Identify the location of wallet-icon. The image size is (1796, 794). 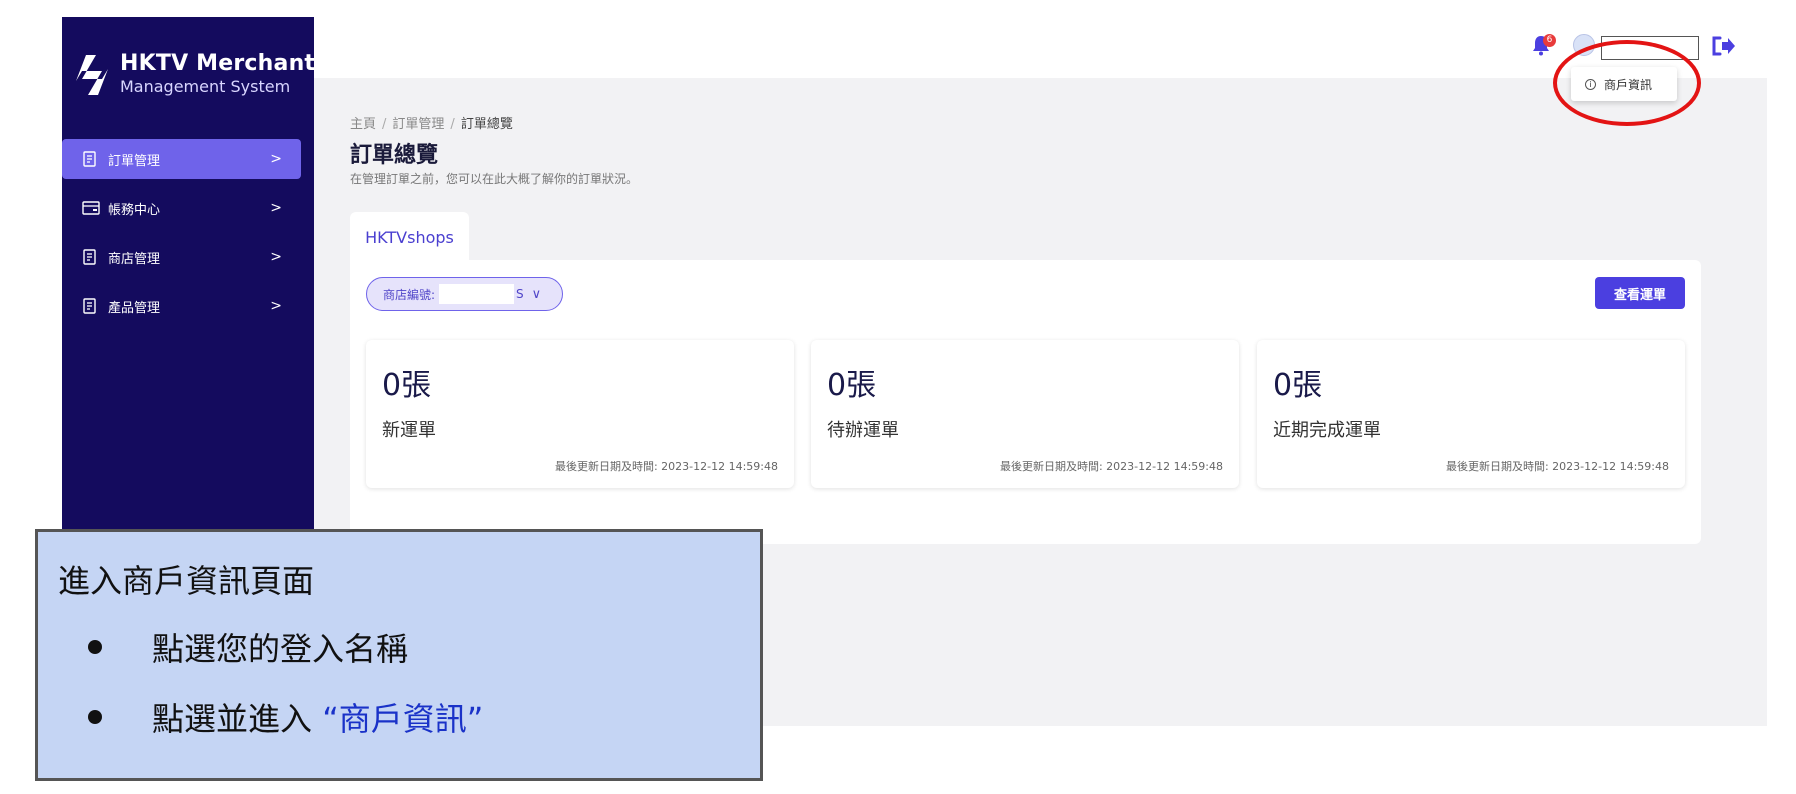
(91, 208).